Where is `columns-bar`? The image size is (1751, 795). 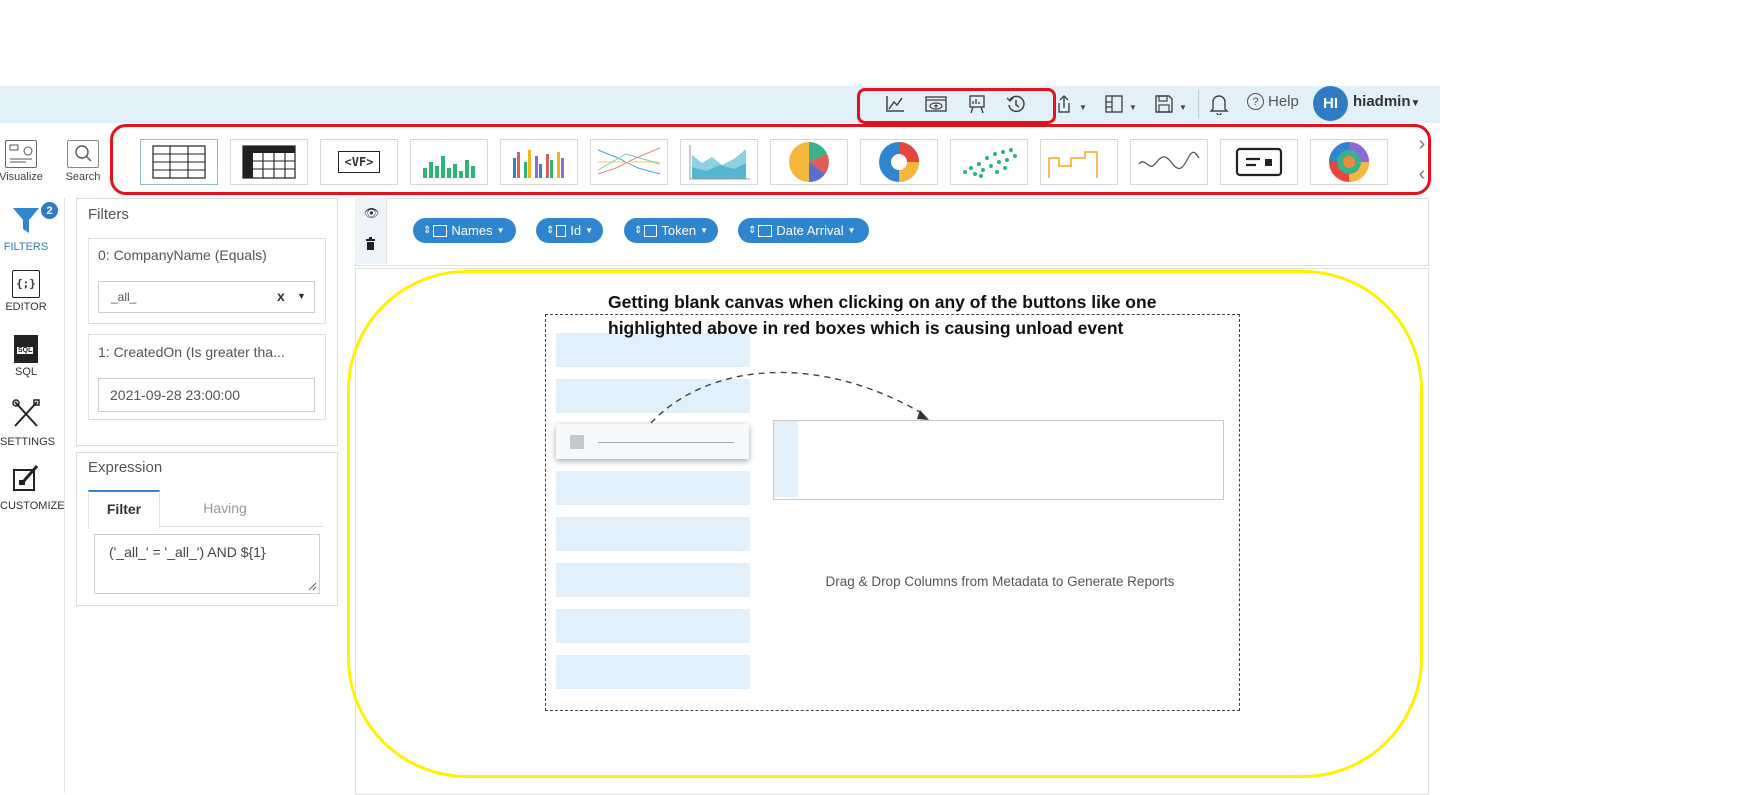 columns-bar is located at coordinates (892, 232).